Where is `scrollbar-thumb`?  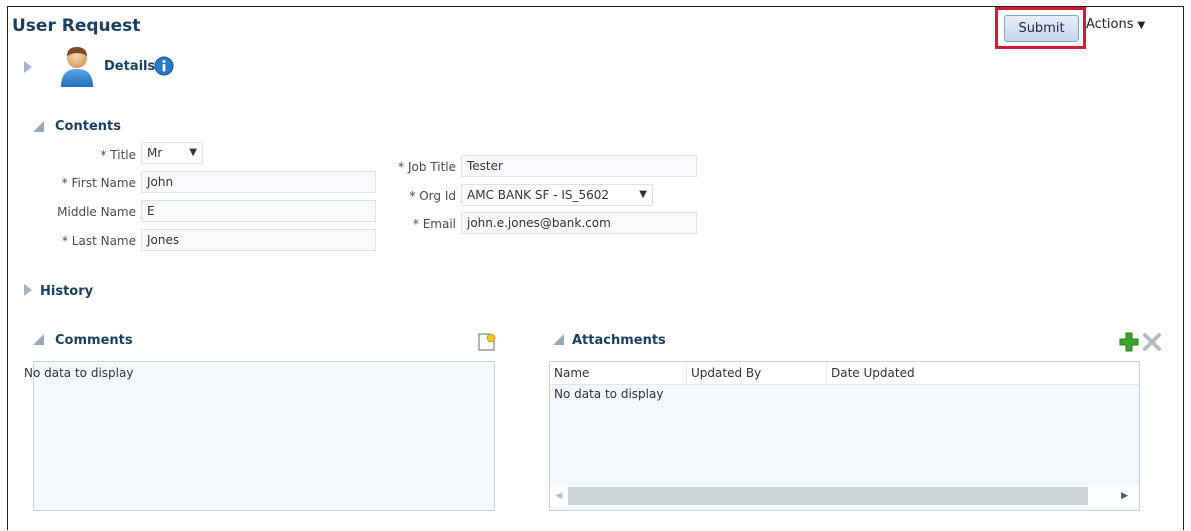
scrollbar-thumb is located at coordinates (828, 496).